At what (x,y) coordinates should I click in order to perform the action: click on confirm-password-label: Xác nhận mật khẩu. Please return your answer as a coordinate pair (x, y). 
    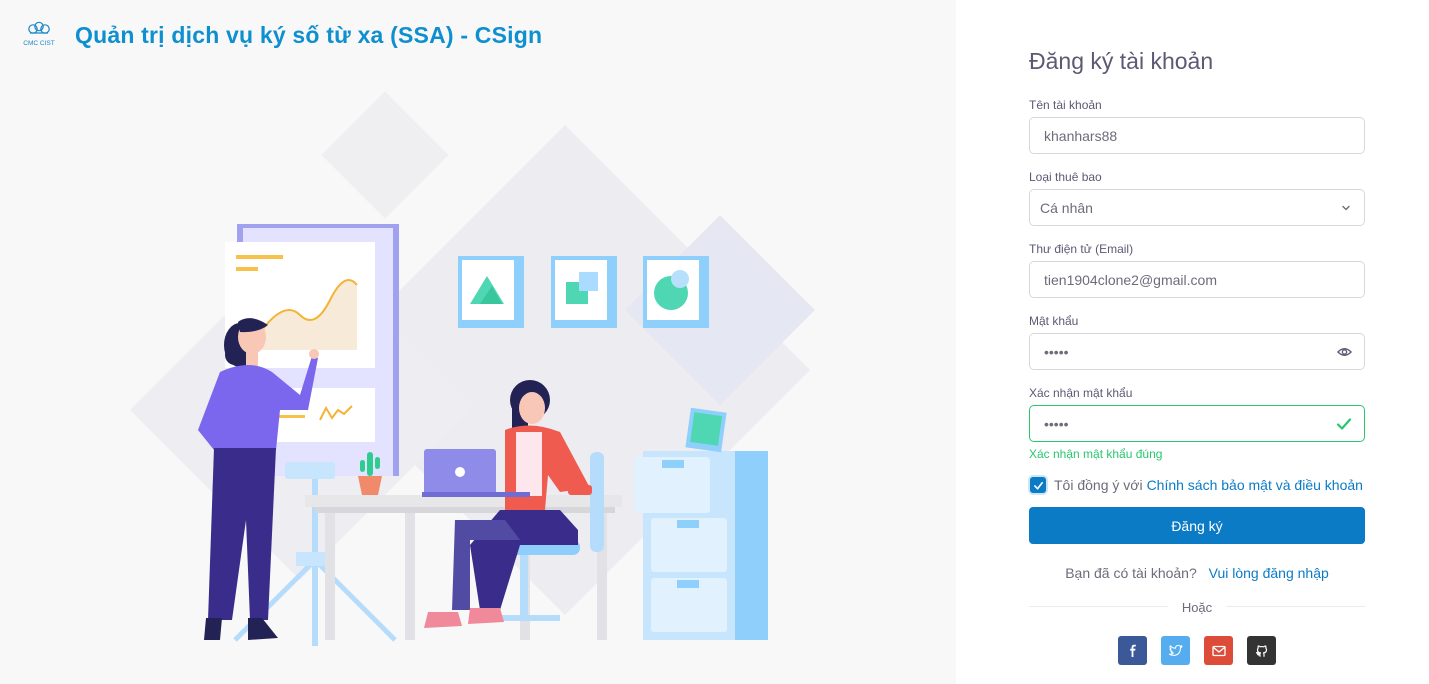
    Looking at the image, I should click on (1081, 393).